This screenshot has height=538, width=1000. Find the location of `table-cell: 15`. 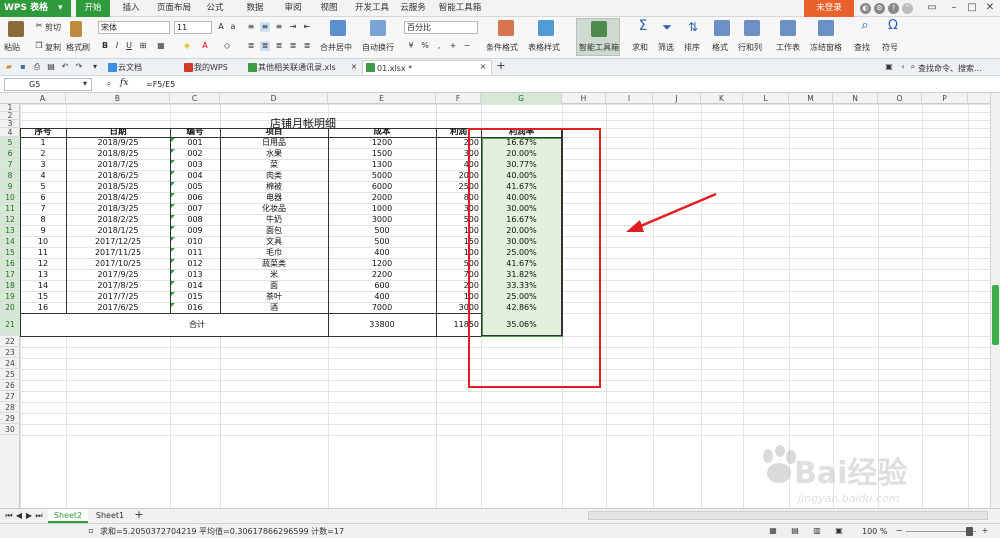

table-cell: 15 is located at coordinates (43, 296).